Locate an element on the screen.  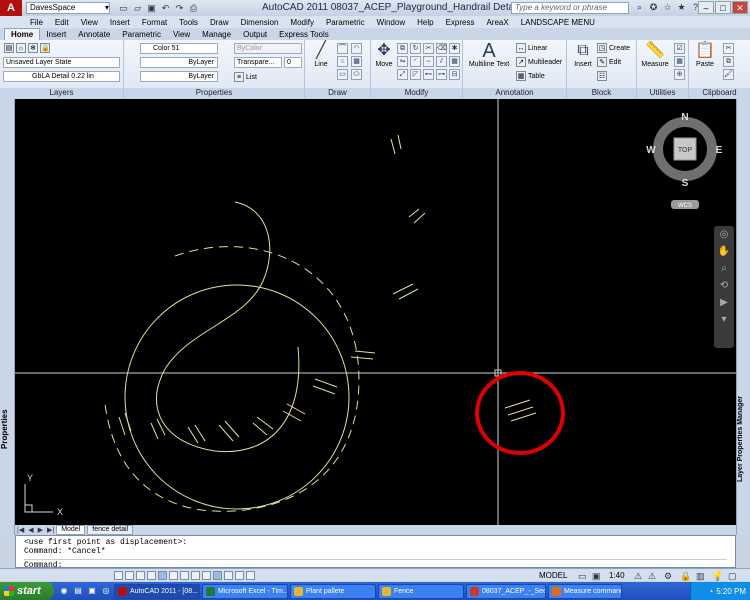
annotation-panel-title: Annotation is located at coordinates (514, 93).